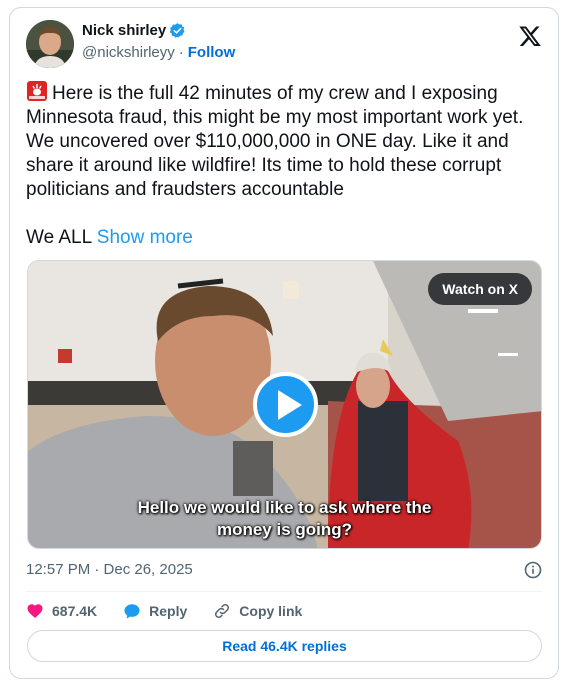 The image size is (567, 685). I want to click on name-row: Nick shirley, so click(134, 30).